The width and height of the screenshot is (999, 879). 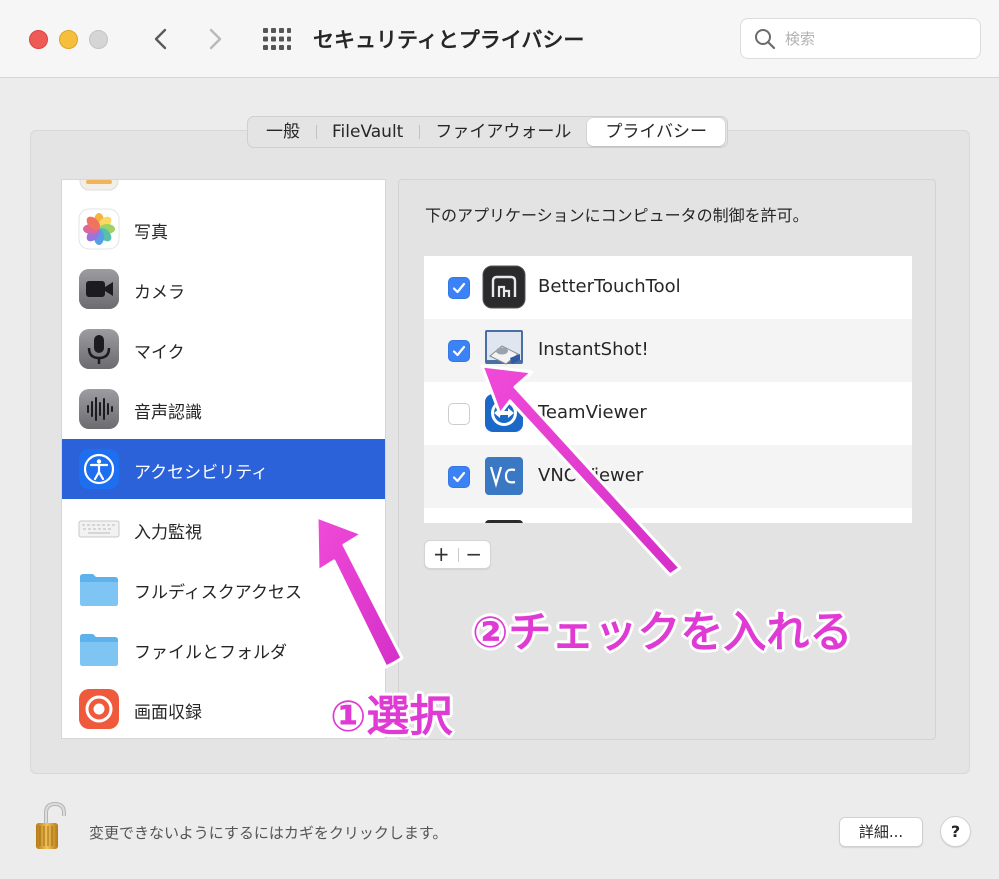 What do you see at coordinates (283, 132) in the screenshot?
I see `tab-general: 一般` at bounding box center [283, 132].